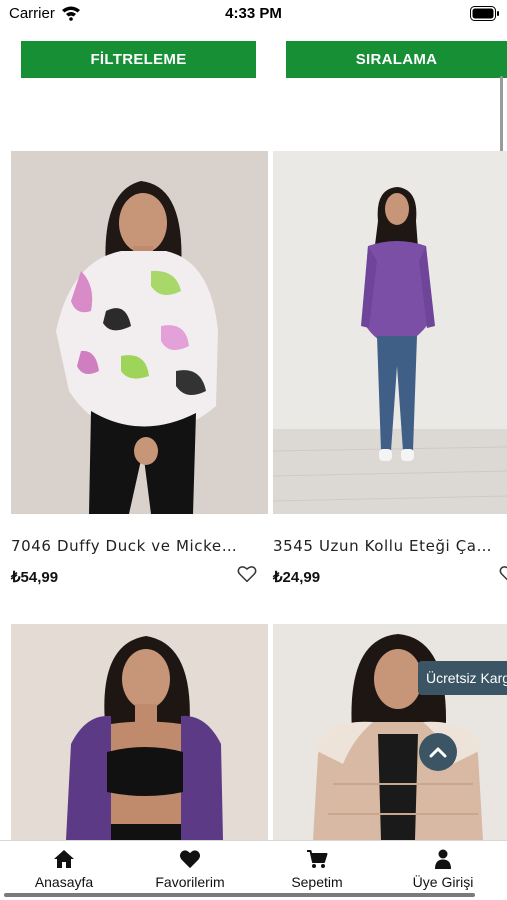  Describe the element at coordinates (484, 13) in the screenshot. I see `battery-icon` at that location.